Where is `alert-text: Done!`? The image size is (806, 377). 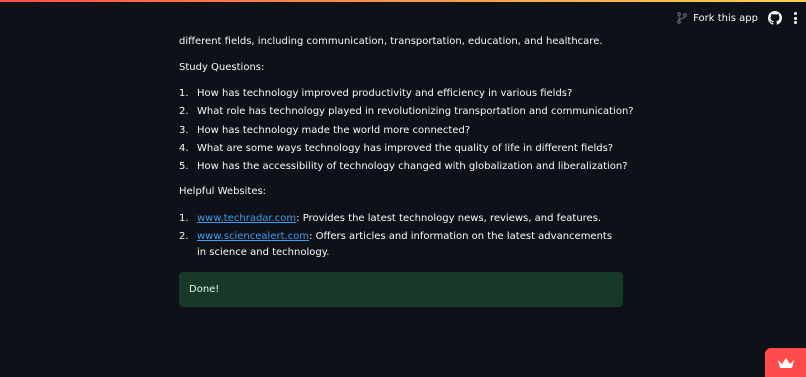 alert-text: Done! is located at coordinates (204, 289).